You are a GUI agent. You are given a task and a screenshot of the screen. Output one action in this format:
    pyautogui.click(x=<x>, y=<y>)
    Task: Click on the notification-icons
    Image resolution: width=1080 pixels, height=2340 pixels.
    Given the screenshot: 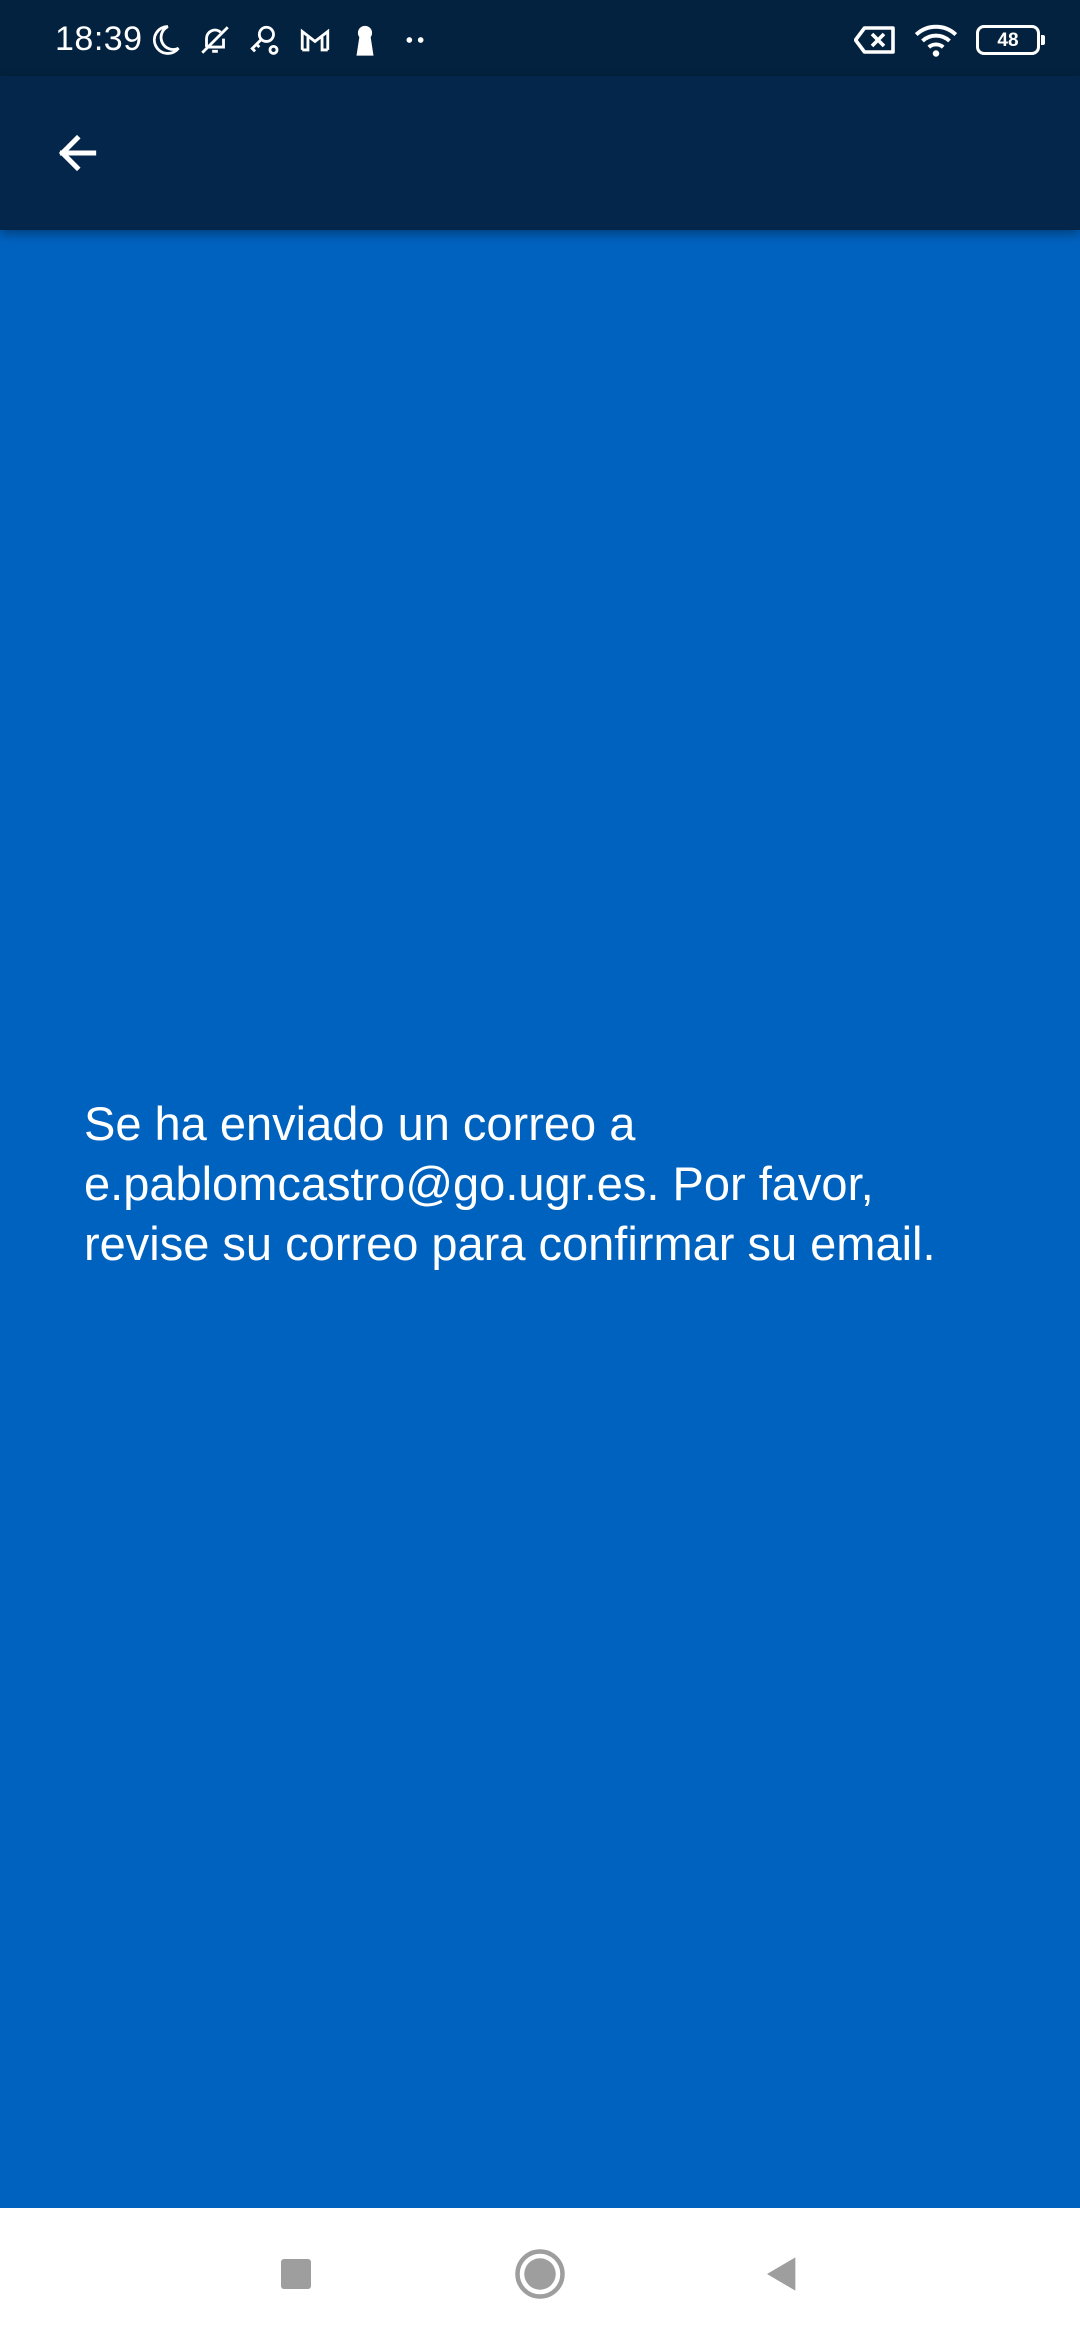 What is the action you would take?
    pyautogui.click(x=295, y=40)
    